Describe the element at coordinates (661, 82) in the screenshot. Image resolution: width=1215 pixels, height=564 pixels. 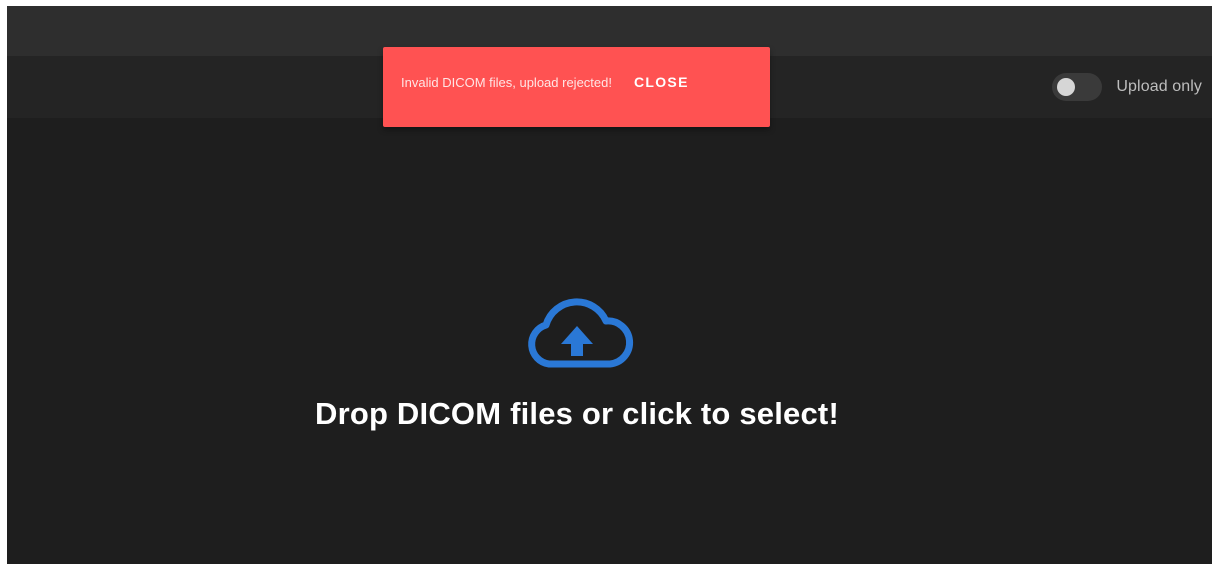
I see `snackbar-close-button: CLOSE` at that location.